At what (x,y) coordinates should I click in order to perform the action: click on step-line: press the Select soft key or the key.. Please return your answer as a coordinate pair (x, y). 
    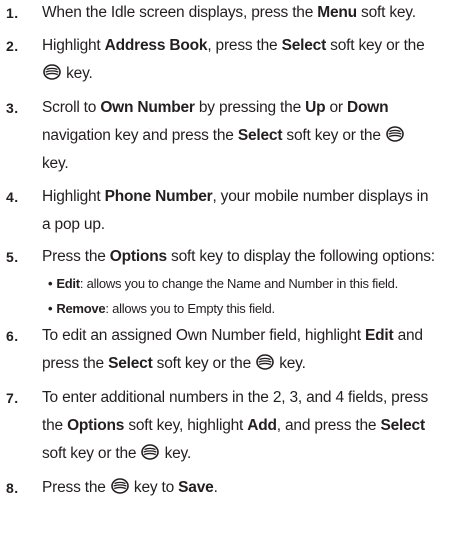
    Looking at the image, I should click on (256, 364).